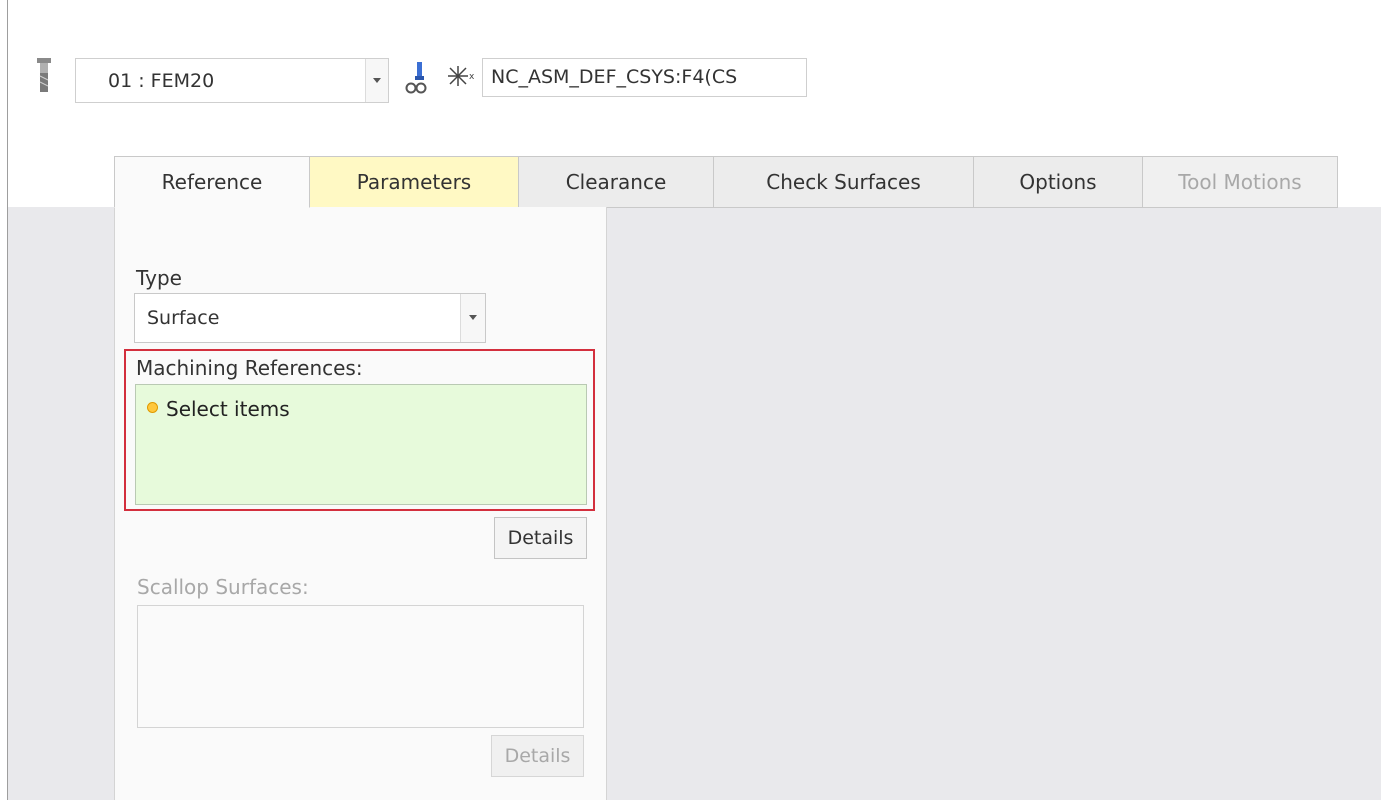 This screenshot has width=1381, height=800. Describe the element at coordinates (161, 81) in the screenshot. I see `tool-selector-value: 01 : FEM20` at that location.